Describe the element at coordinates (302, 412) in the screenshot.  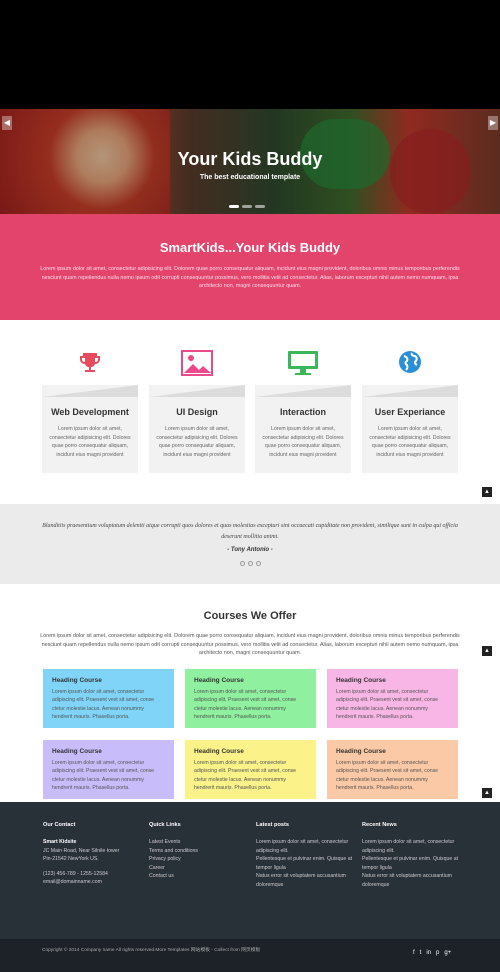
I see `service-title: Interaction` at that location.